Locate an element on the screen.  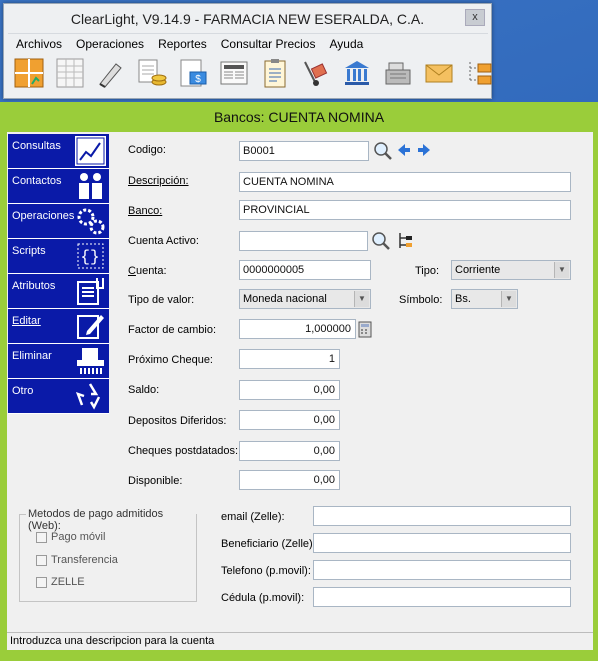
saldo-label: Saldo: is located at coordinates (144, 390).